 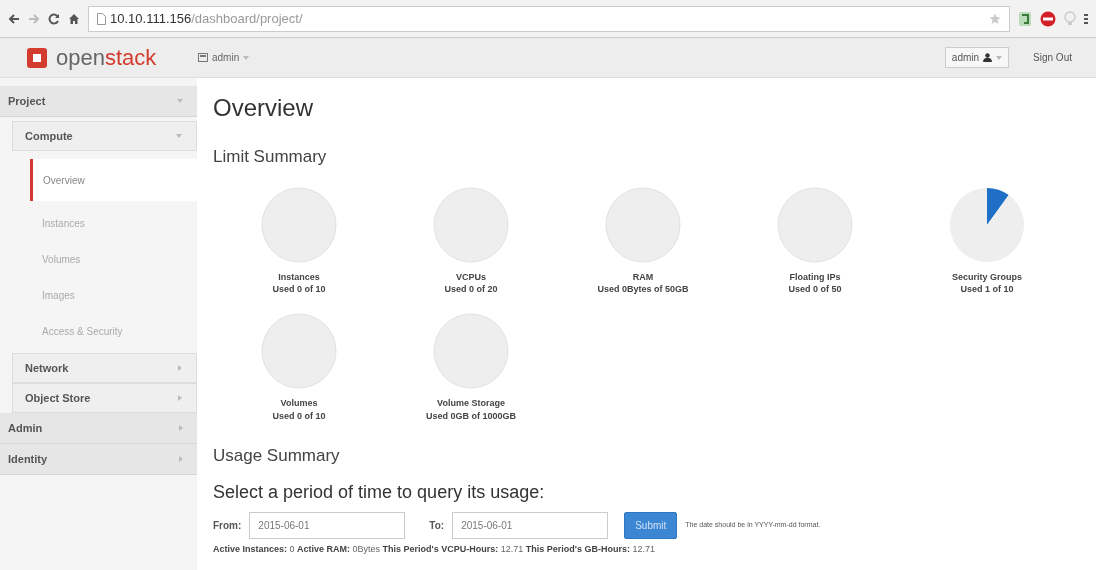 What do you see at coordinates (977, 57) in the screenshot?
I see `user-menu: admin` at bounding box center [977, 57].